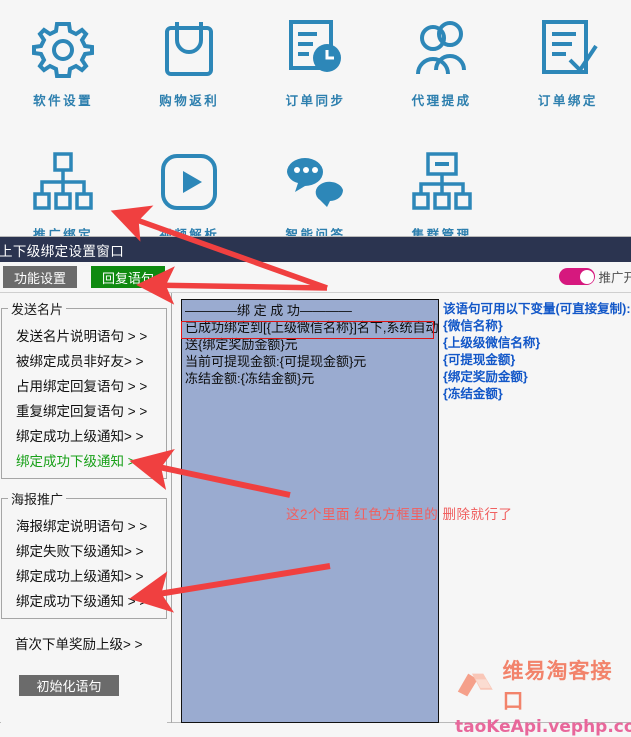 This screenshot has height=737, width=631. Describe the element at coordinates (250, 378) in the screenshot. I see `editor-line: 冻结金额:{冻结金额}元` at that location.